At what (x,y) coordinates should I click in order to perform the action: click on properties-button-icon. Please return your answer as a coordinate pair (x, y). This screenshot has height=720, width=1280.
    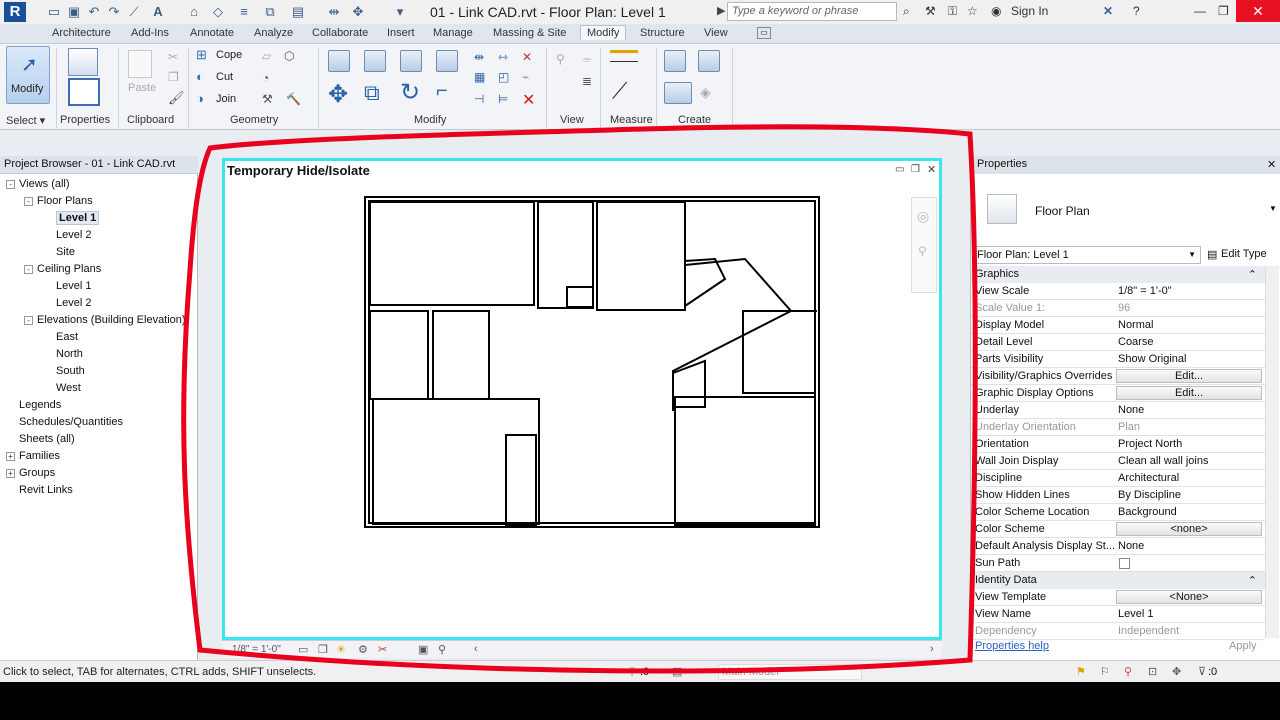
    Looking at the image, I should click on (84, 92).